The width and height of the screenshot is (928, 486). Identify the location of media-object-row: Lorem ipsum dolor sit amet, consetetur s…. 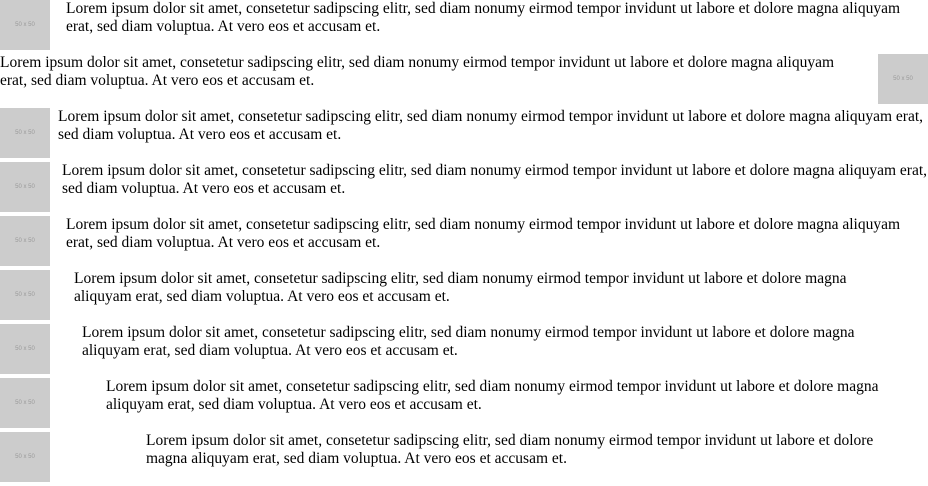
(464, 79).